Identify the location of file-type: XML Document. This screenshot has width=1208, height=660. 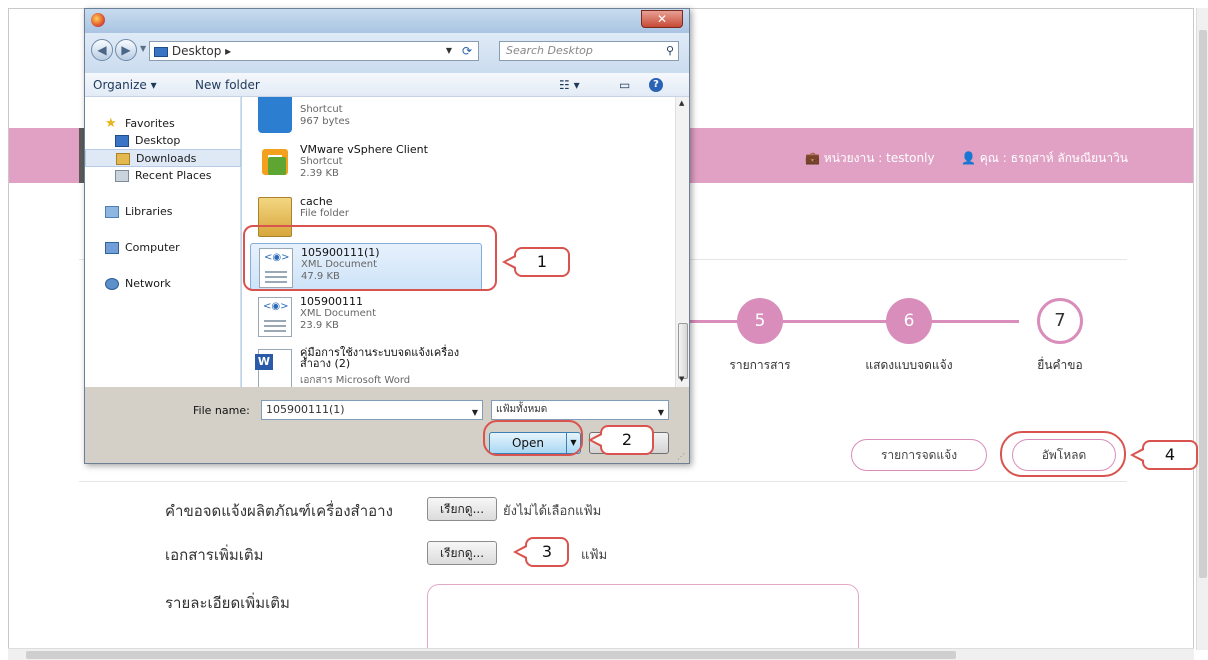
(338, 313).